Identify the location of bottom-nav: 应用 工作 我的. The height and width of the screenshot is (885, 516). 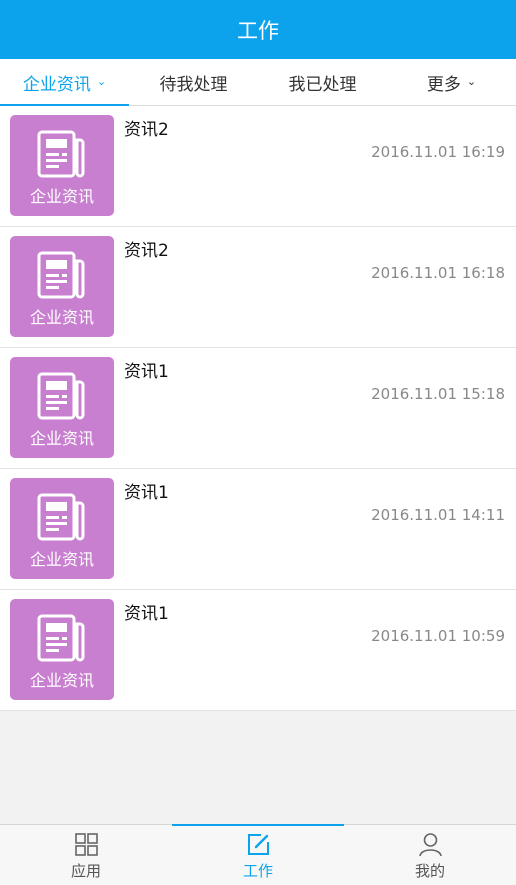
(258, 854).